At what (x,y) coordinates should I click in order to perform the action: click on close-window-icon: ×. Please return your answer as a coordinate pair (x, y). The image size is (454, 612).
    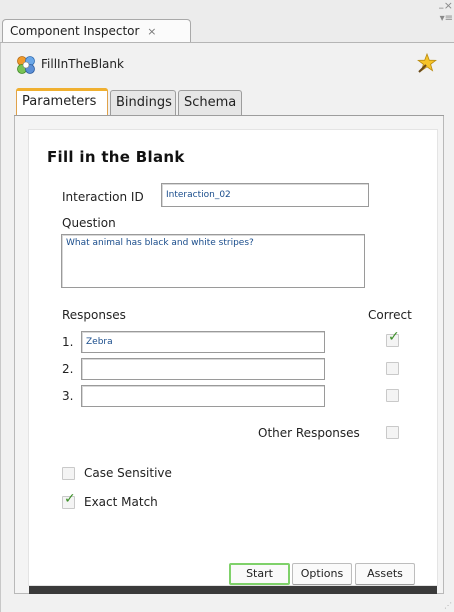
    Looking at the image, I should click on (448, 5).